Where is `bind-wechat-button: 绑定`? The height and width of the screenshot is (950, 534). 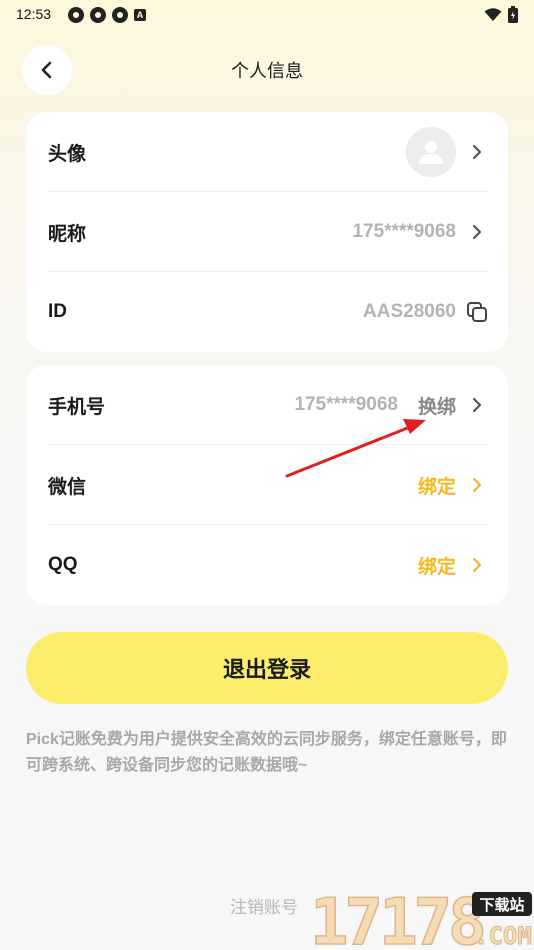
bind-wechat-button: 绑定 is located at coordinates (437, 485).